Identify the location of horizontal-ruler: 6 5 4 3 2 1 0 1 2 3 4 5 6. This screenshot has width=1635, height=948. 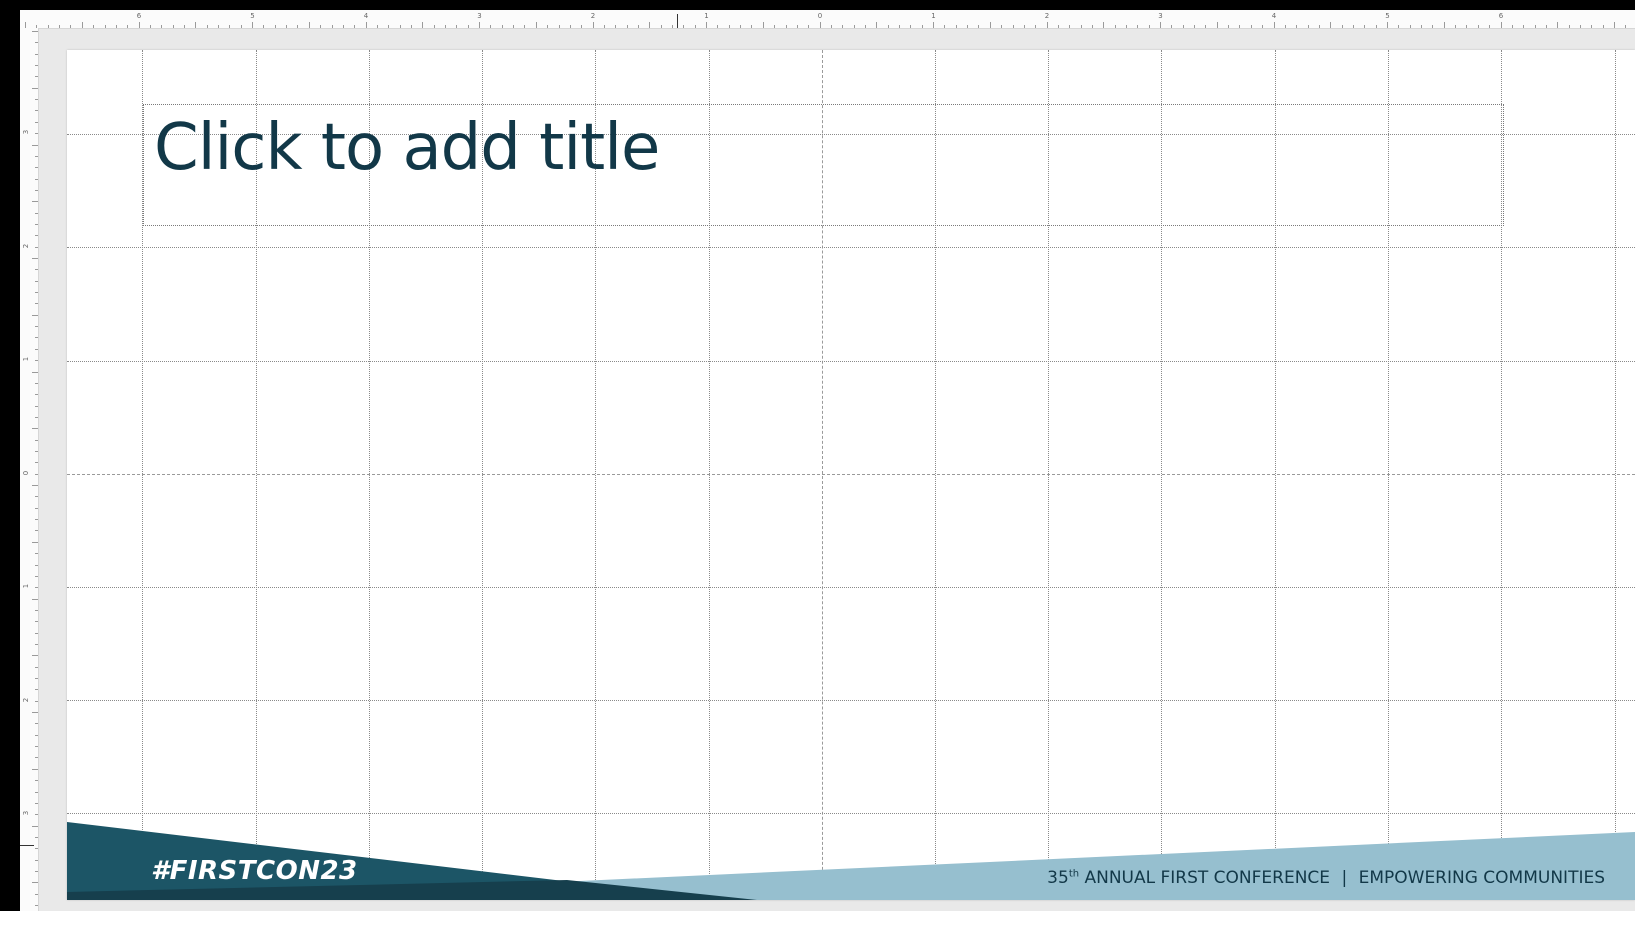
(827, 19).